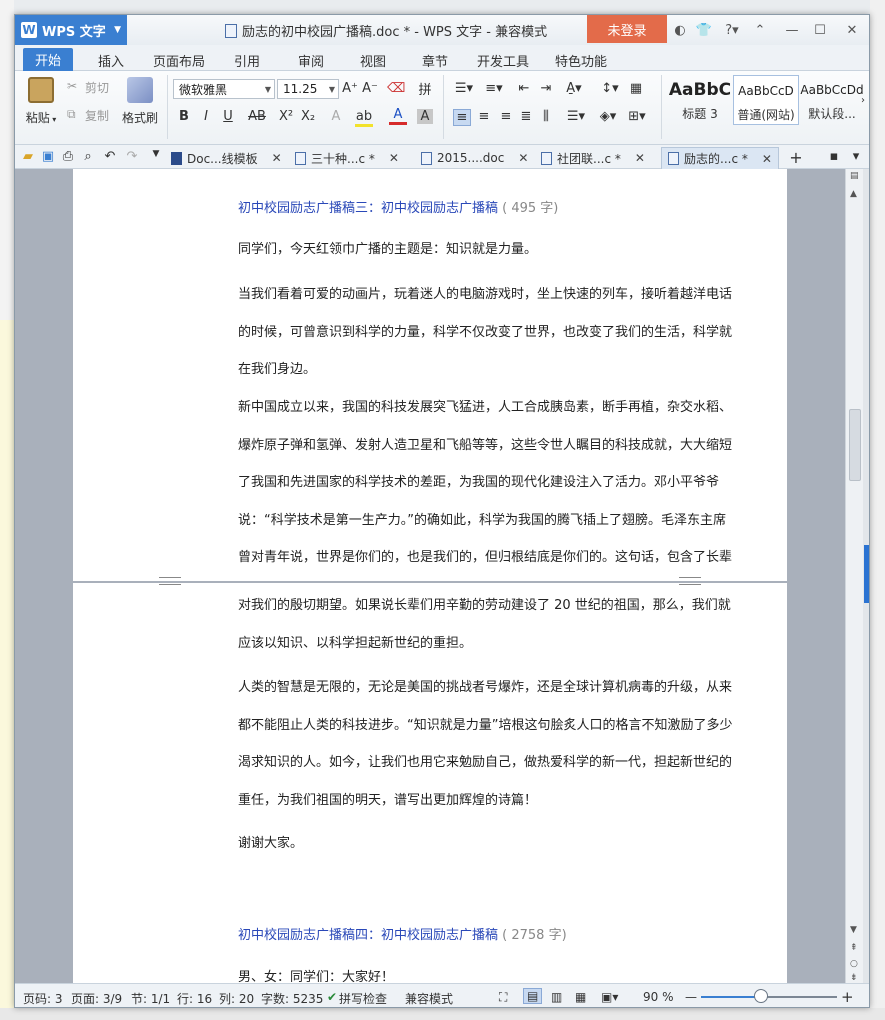 This screenshot has height=1020, width=885. What do you see at coordinates (863, 100) in the screenshot?
I see `style-more-icon: ›` at bounding box center [863, 100].